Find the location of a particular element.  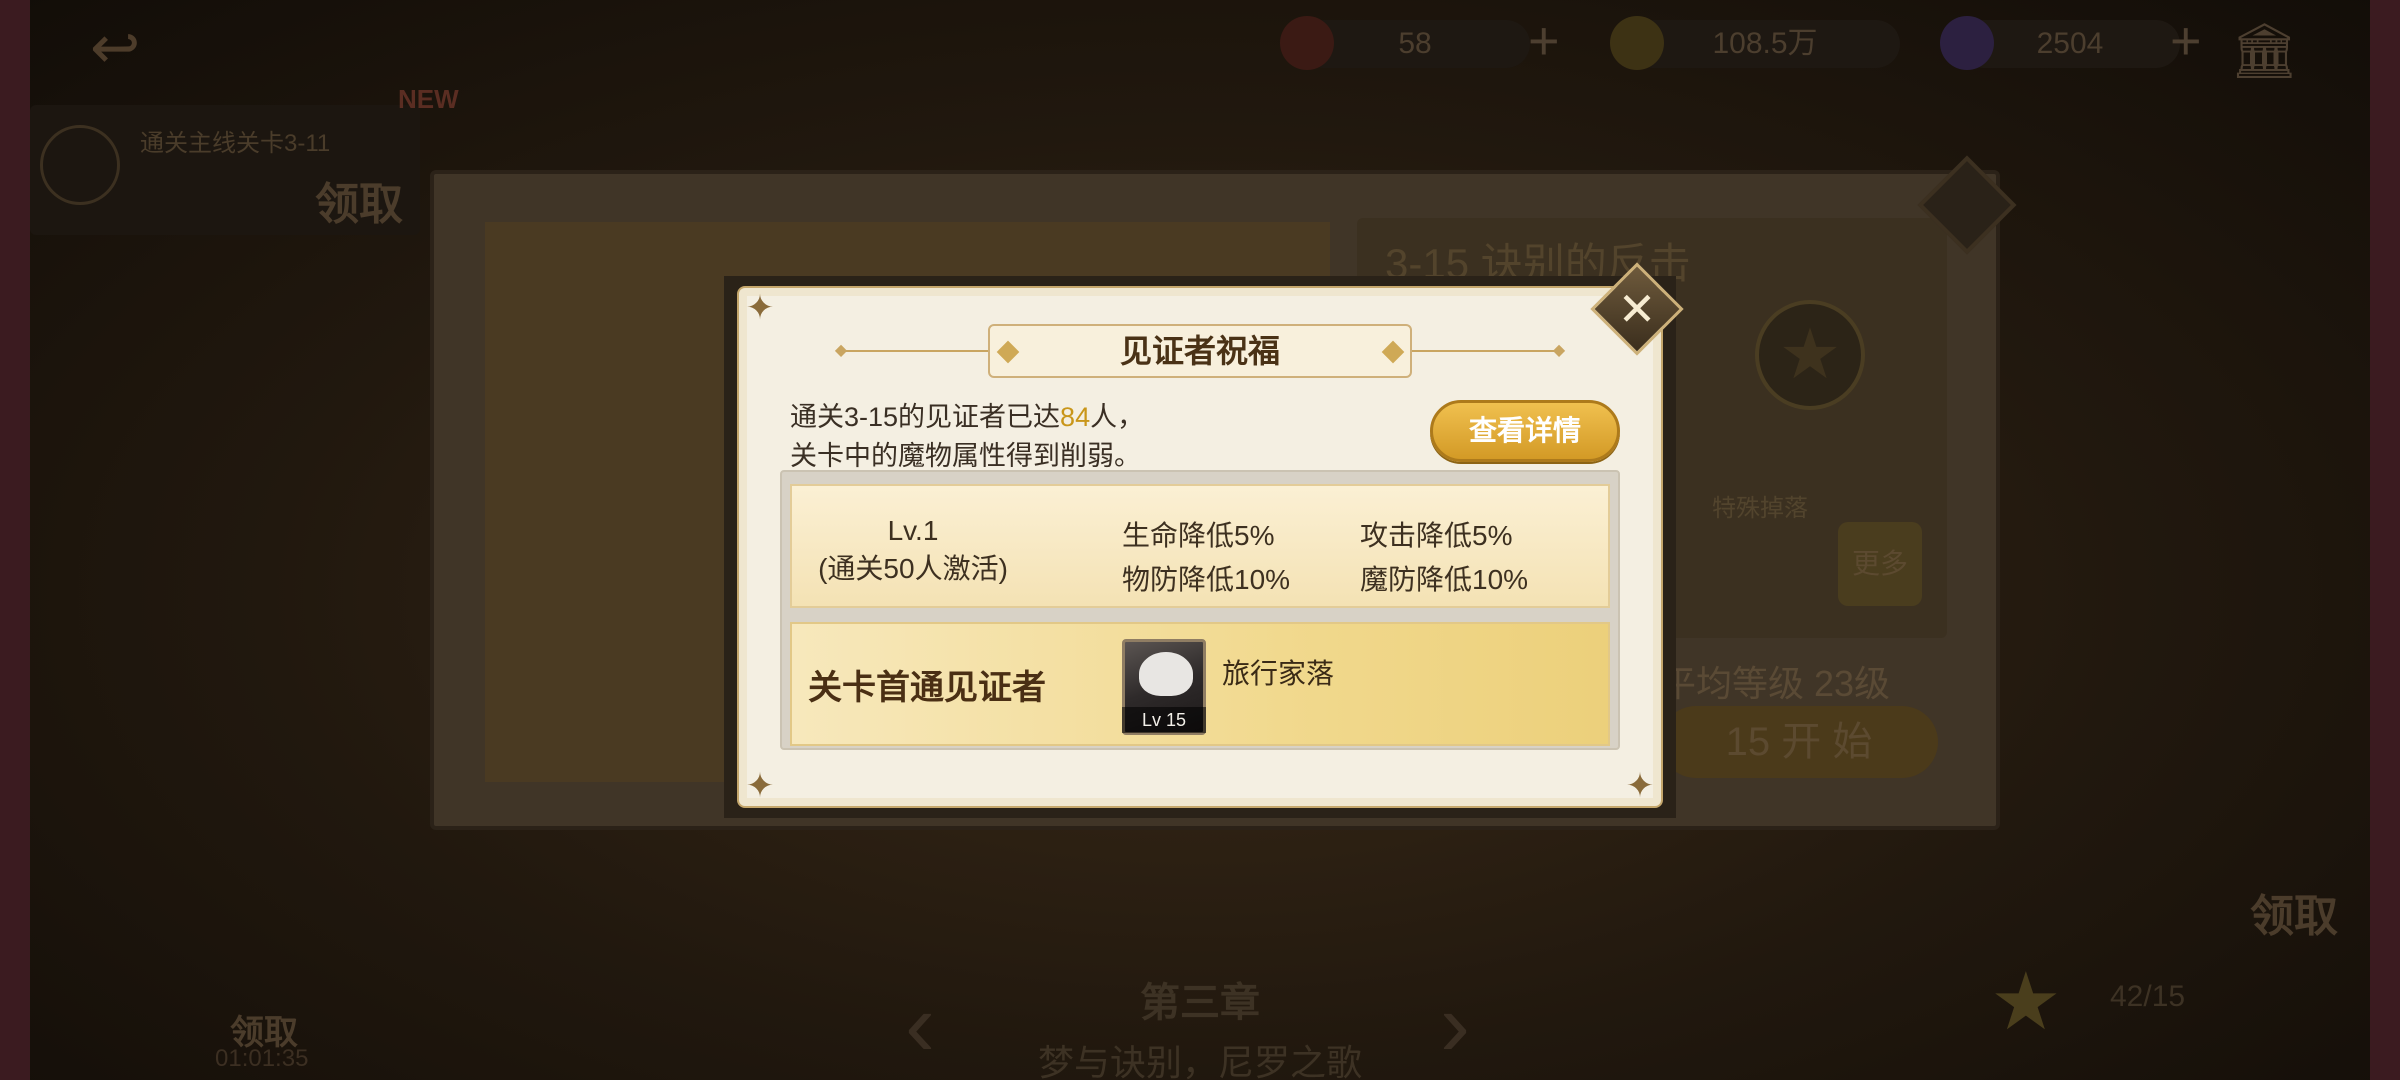

buff-effect: 魔防降低10% is located at coordinates (1444, 579).